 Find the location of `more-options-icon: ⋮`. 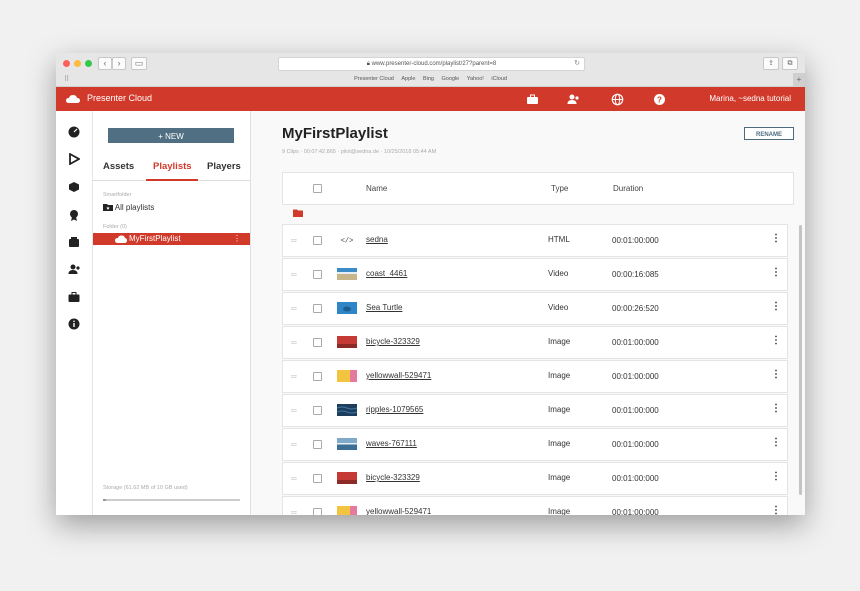

more-options-icon: ⋮ is located at coordinates (237, 239).